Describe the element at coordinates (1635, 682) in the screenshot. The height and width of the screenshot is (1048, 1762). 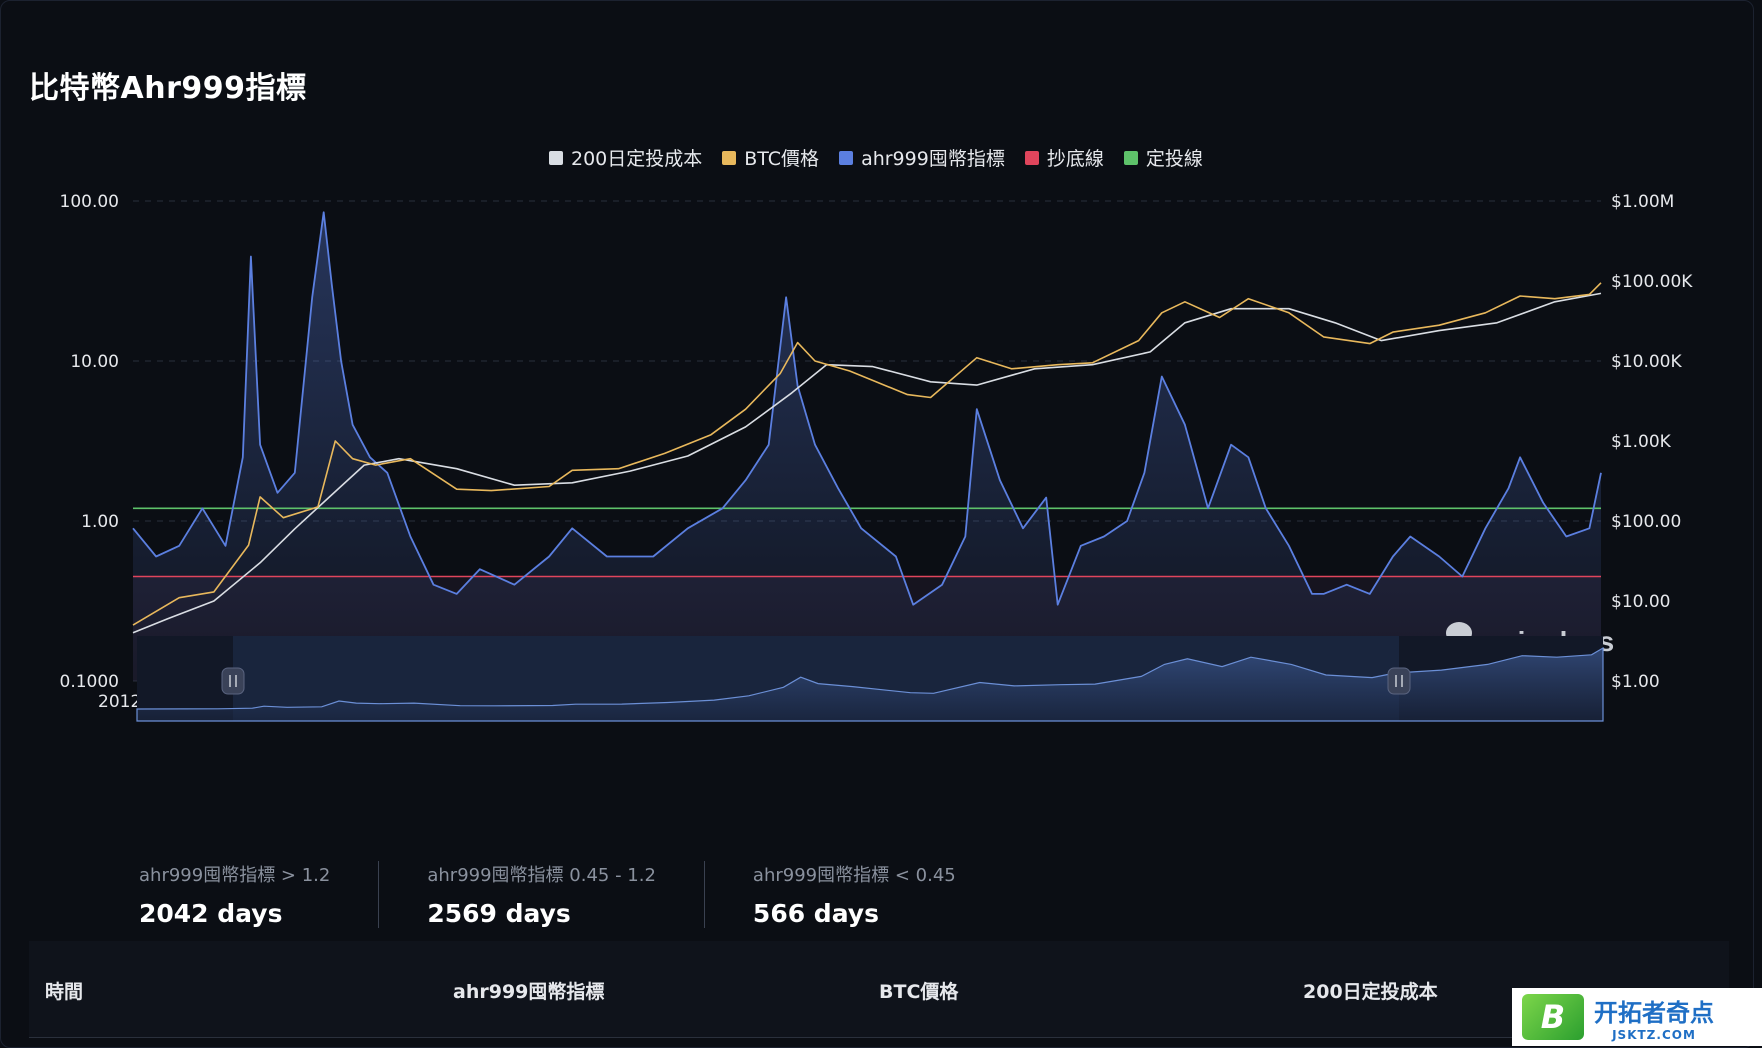
I see `y-right-tick-label: $1.00` at that location.